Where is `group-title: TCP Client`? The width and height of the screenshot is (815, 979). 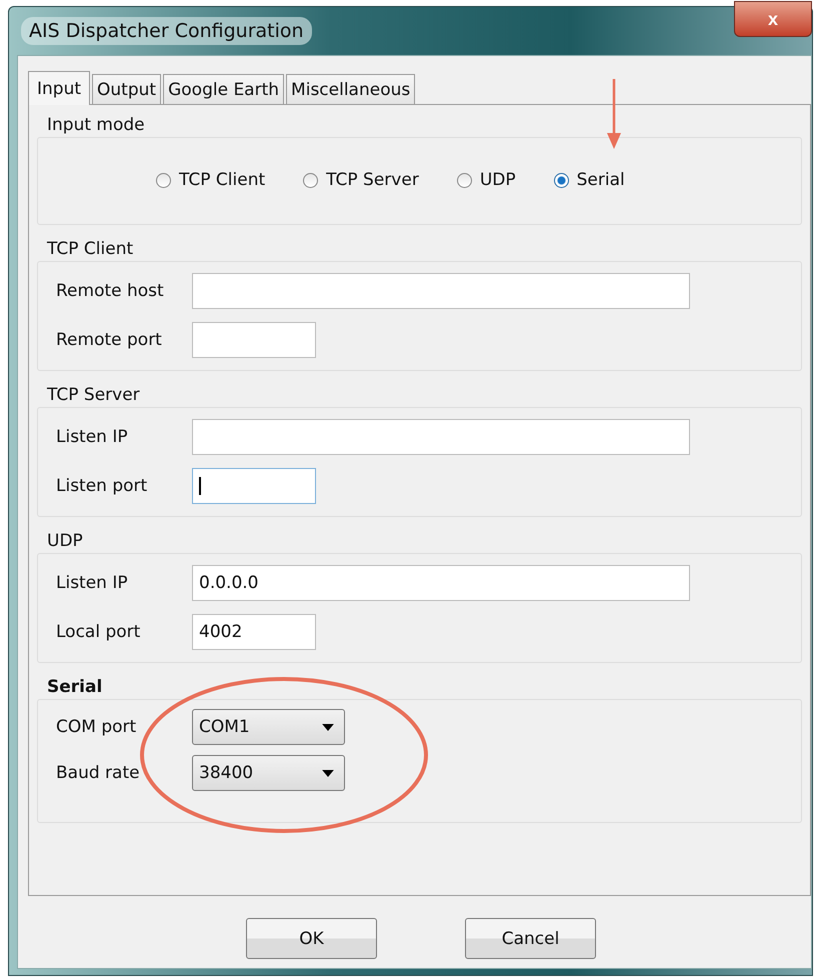
group-title: TCP Client is located at coordinates (90, 249).